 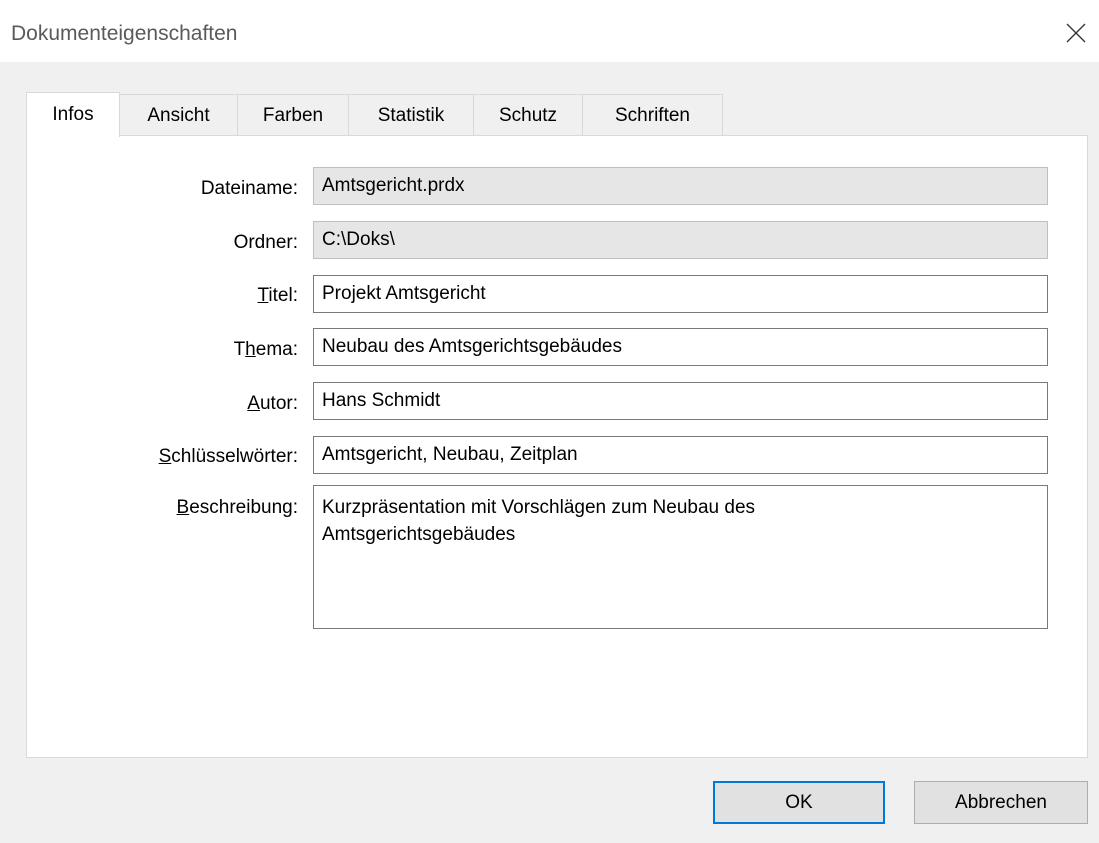 I want to click on tab-label: Statistik, so click(x=411, y=115).